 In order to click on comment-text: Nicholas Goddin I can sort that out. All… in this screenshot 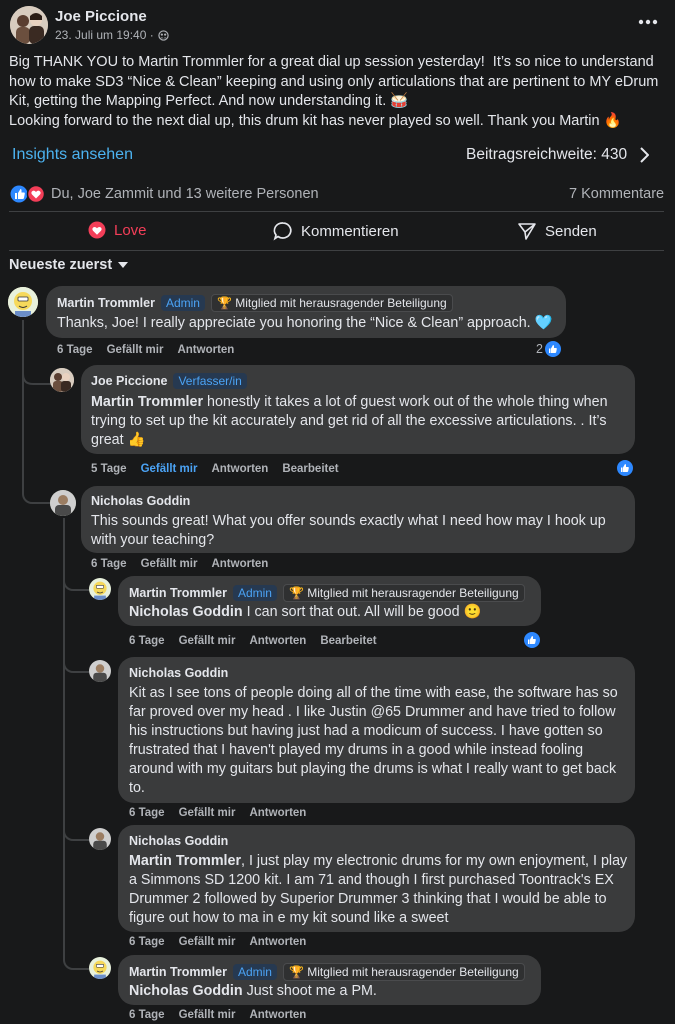, I will do `click(331, 612)`.